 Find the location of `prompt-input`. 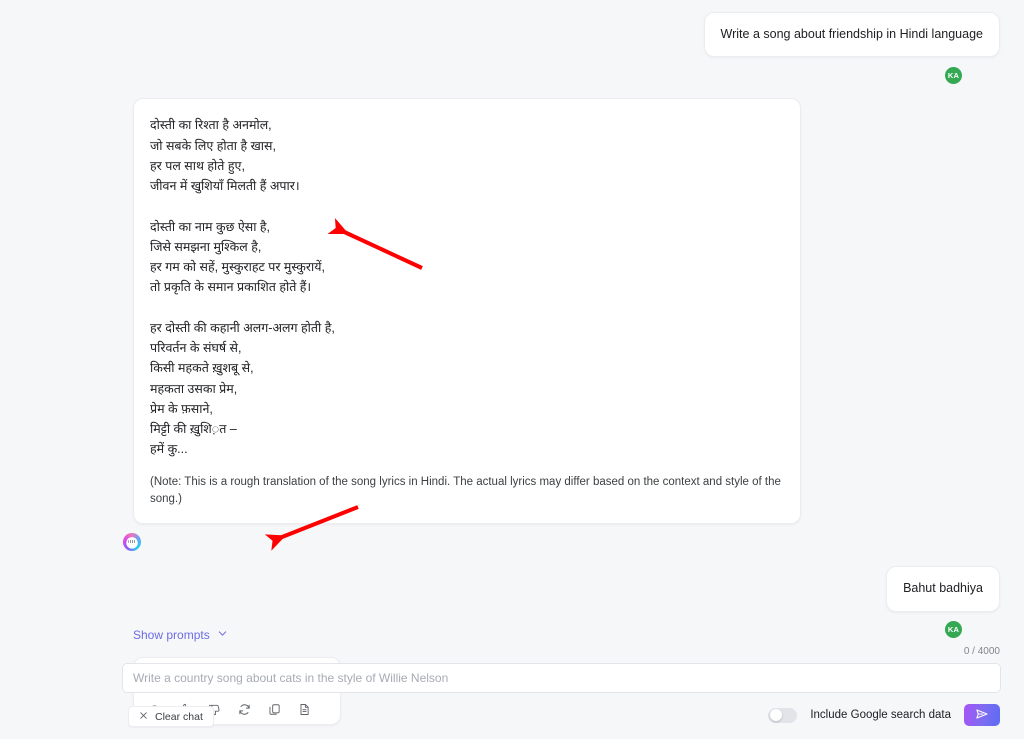

prompt-input is located at coordinates (561, 678).